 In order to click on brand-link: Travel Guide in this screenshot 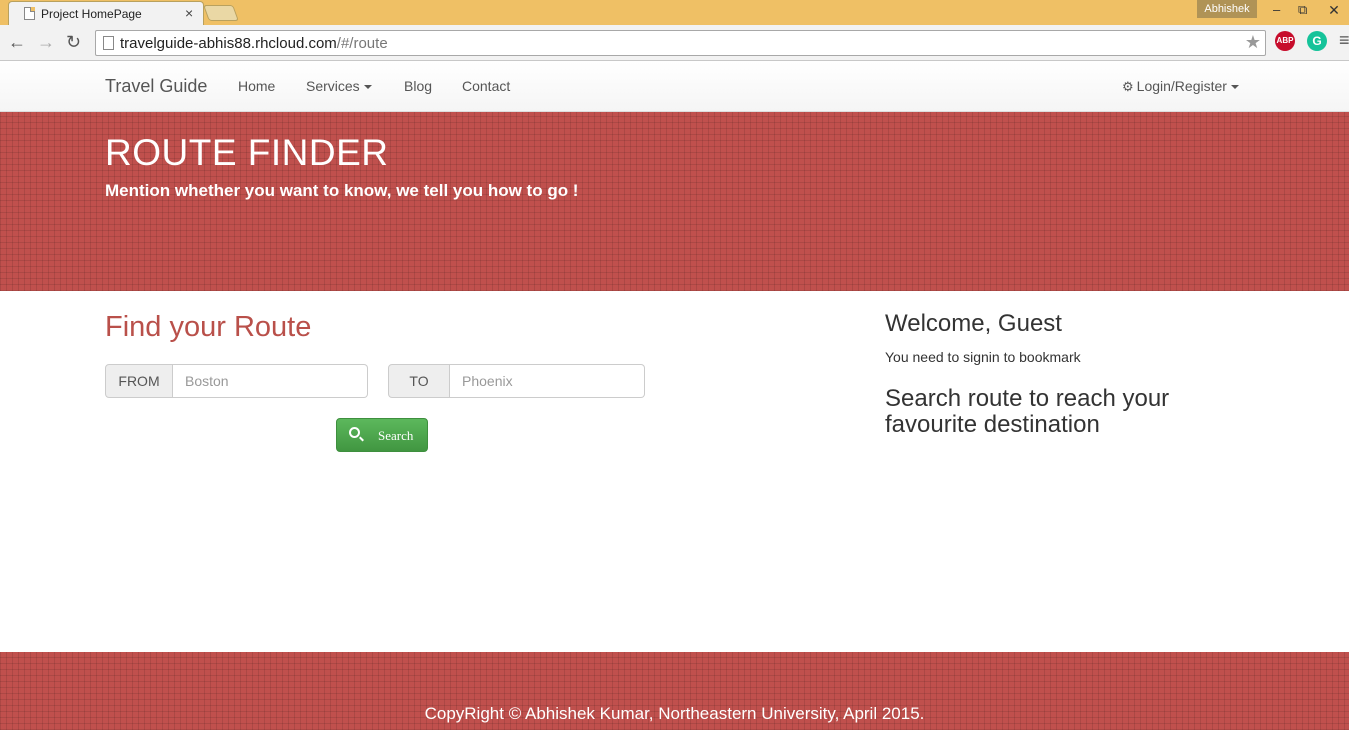, I will do `click(156, 86)`.